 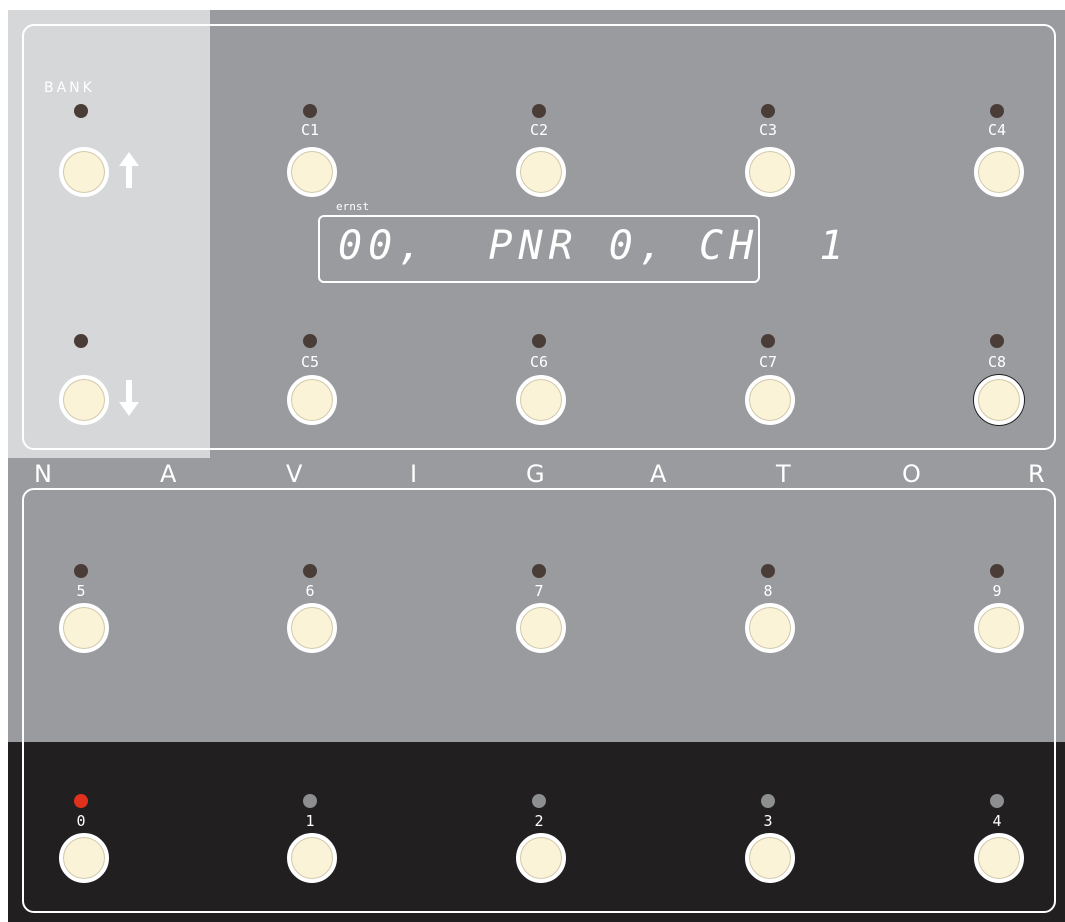 What do you see at coordinates (84, 628) in the screenshot?
I see `num-5-button` at bounding box center [84, 628].